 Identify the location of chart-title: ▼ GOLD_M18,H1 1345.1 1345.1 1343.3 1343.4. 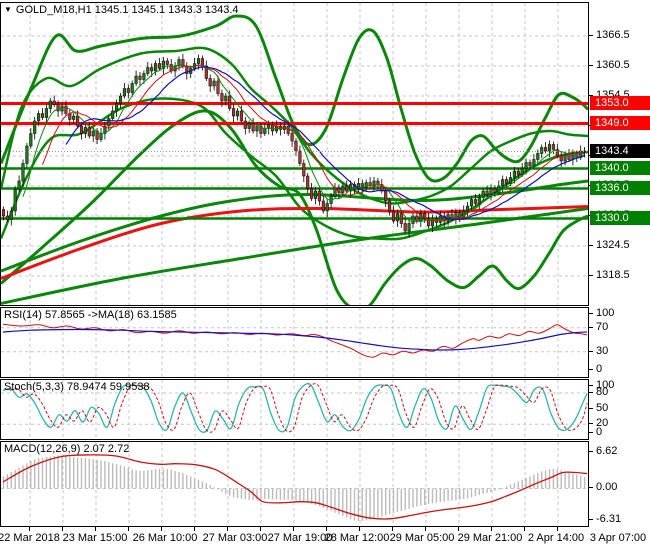
(121, 10).